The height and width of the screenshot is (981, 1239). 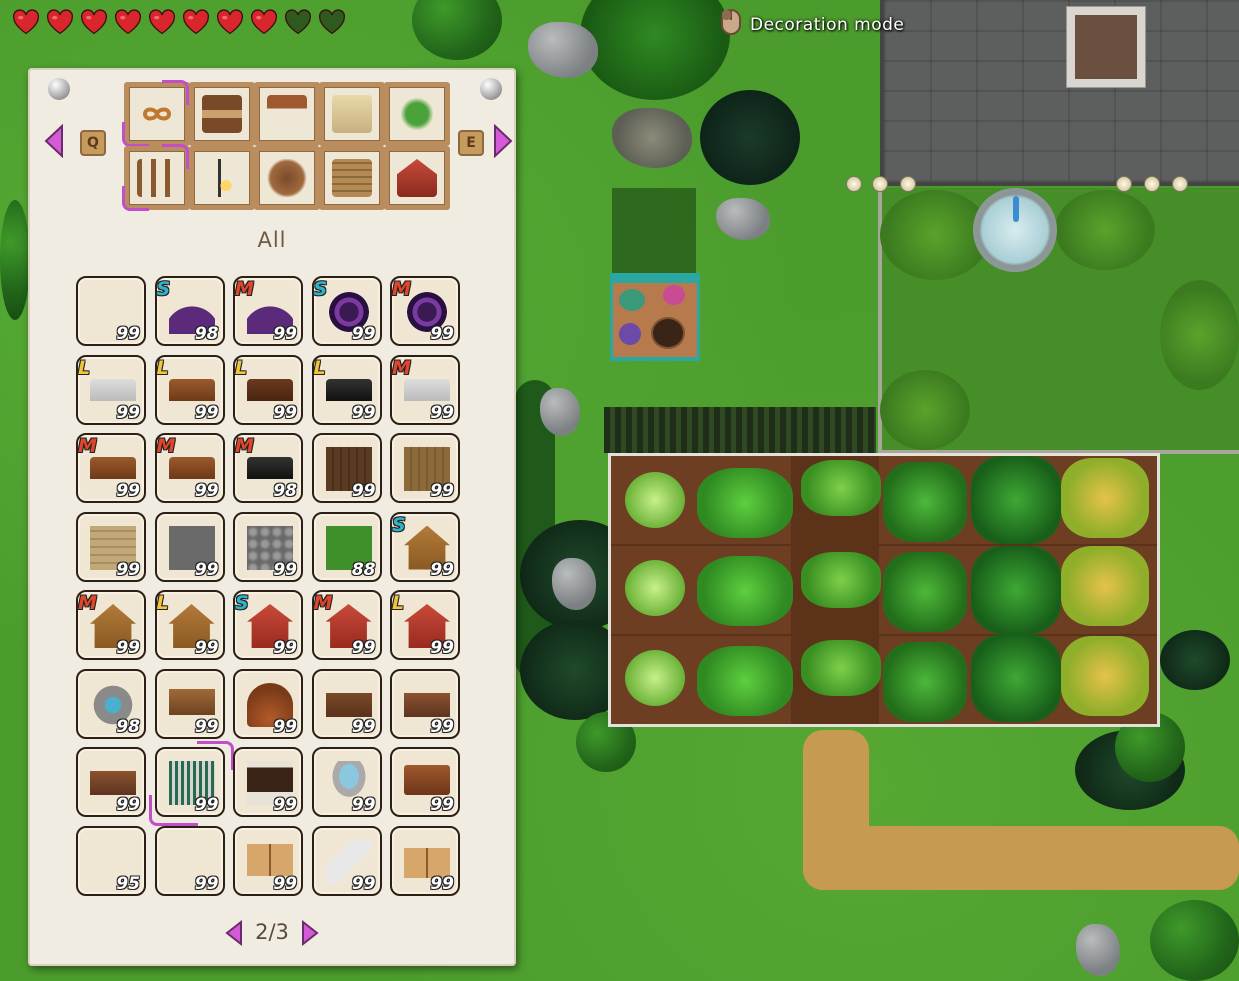 What do you see at coordinates (654, 231) in the screenshot?
I see `placement-shadow` at bounding box center [654, 231].